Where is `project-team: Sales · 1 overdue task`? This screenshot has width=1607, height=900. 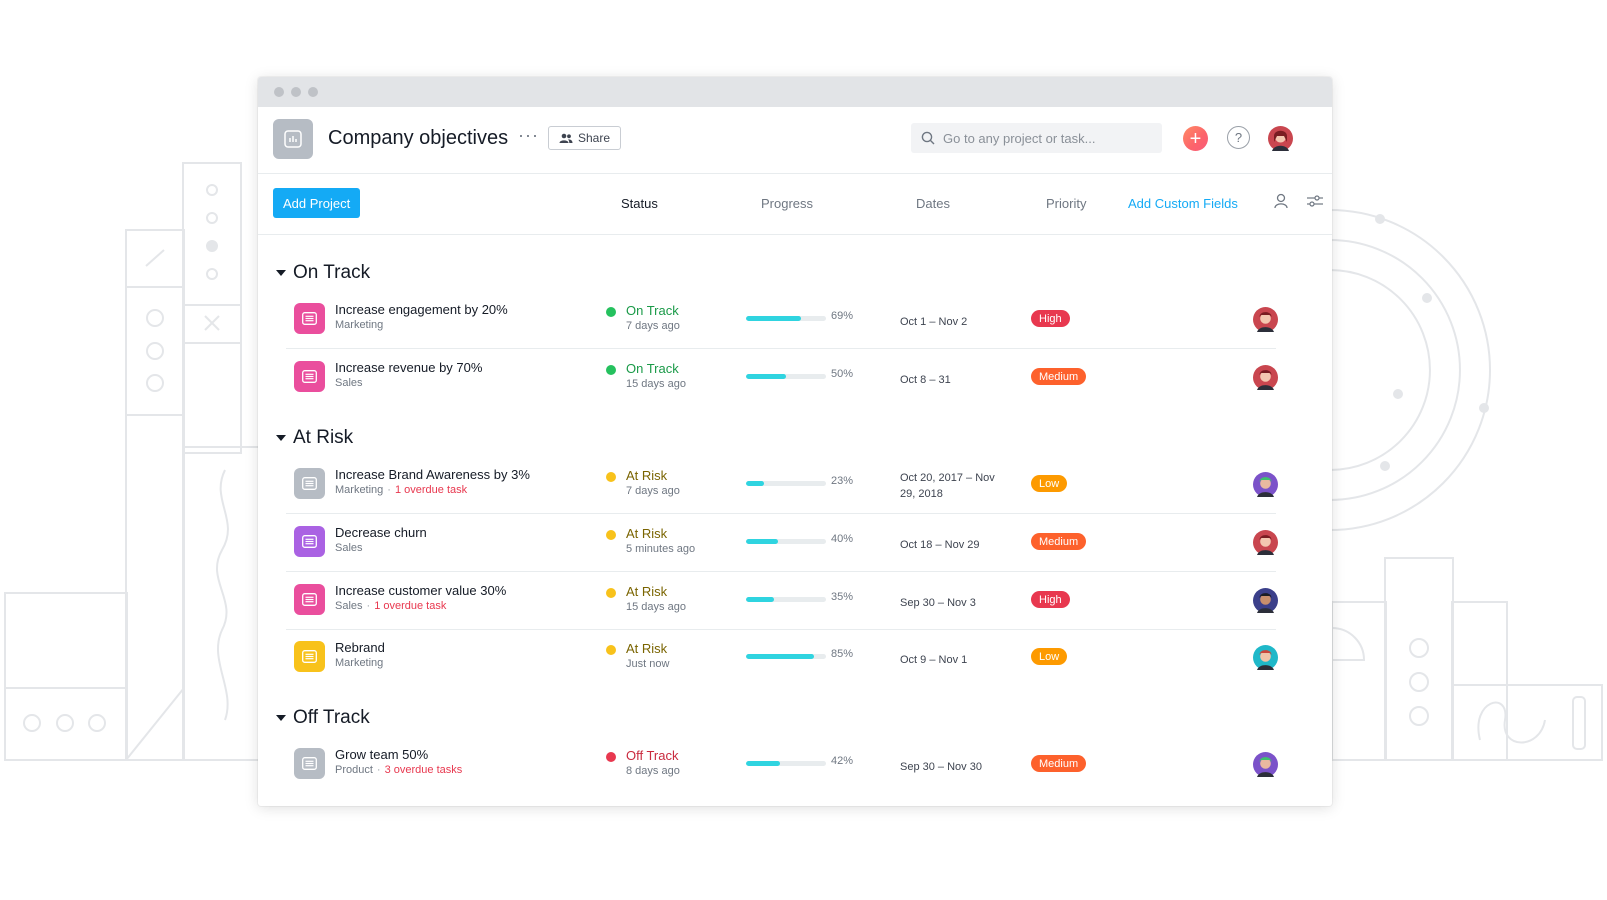
project-team: Sales · 1 overdue task is located at coordinates (390, 606).